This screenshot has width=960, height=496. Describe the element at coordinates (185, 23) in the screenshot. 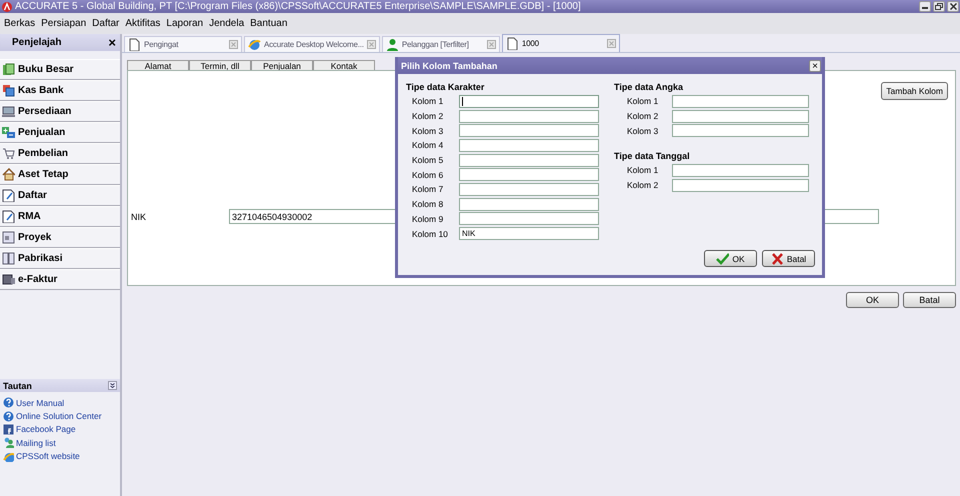

I see `menu-item: Laporan` at that location.